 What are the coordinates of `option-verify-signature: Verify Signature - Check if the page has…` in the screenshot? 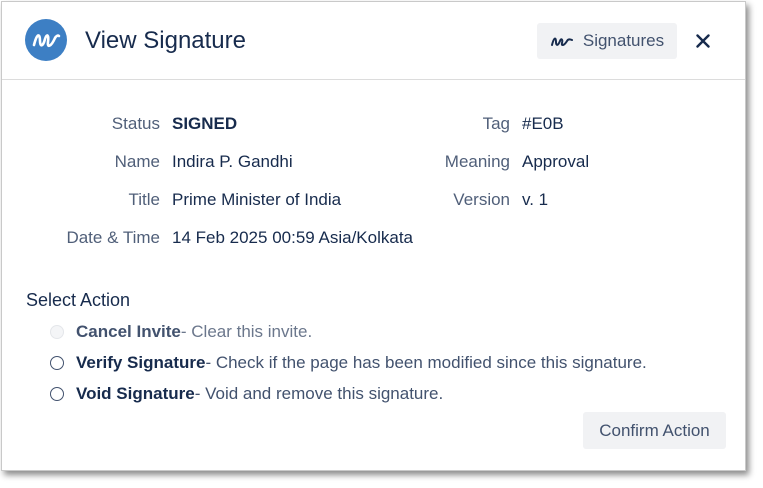 It's located at (348, 363).